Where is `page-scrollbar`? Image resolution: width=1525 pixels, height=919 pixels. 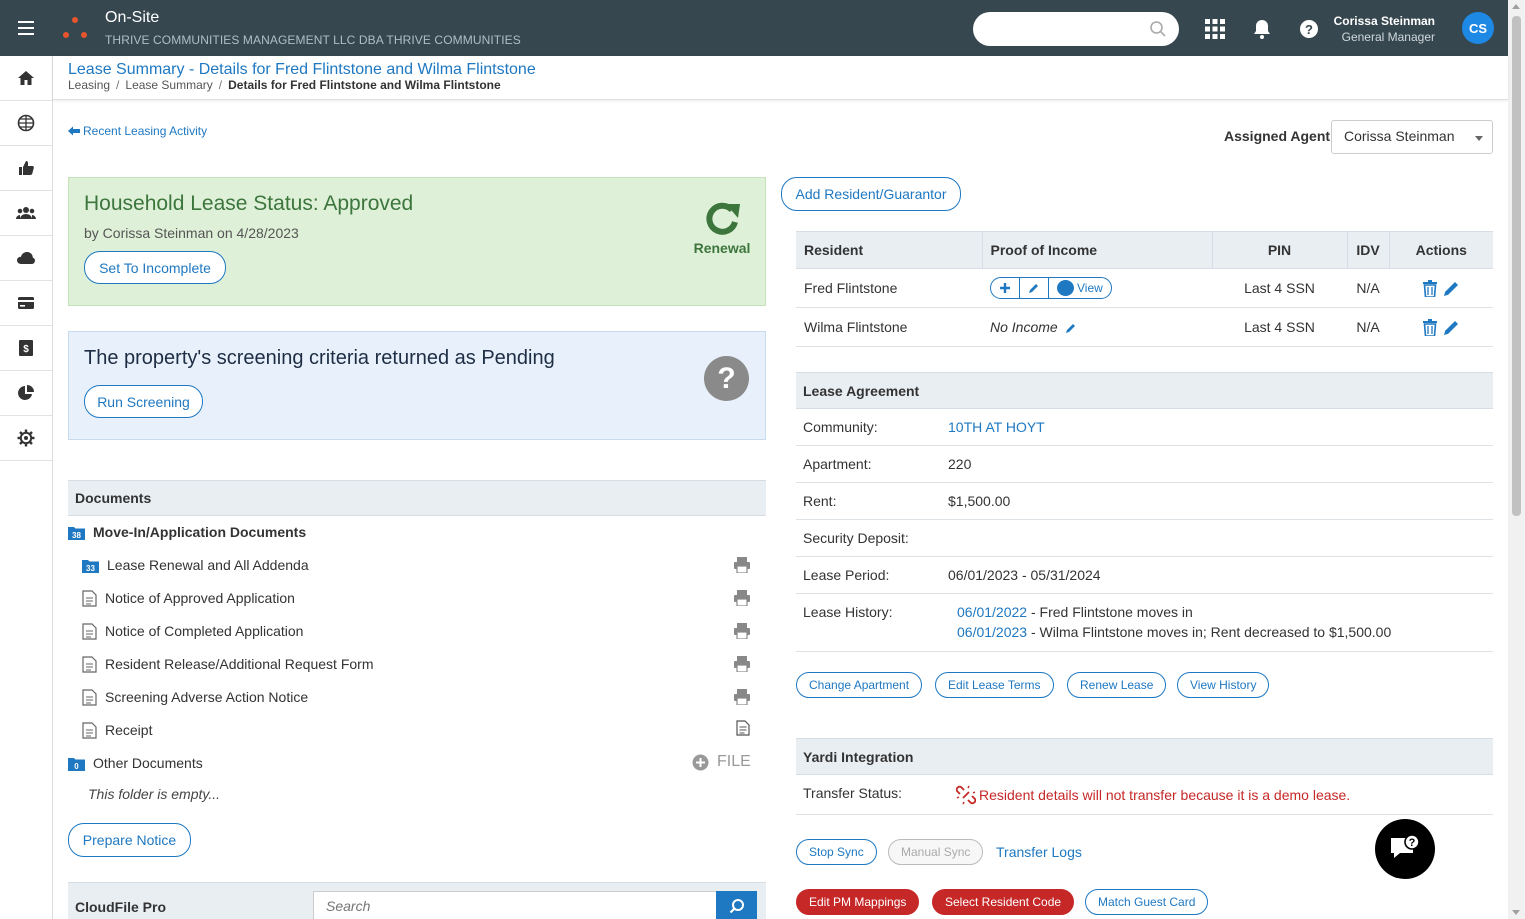
page-scrollbar is located at coordinates (1516, 459).